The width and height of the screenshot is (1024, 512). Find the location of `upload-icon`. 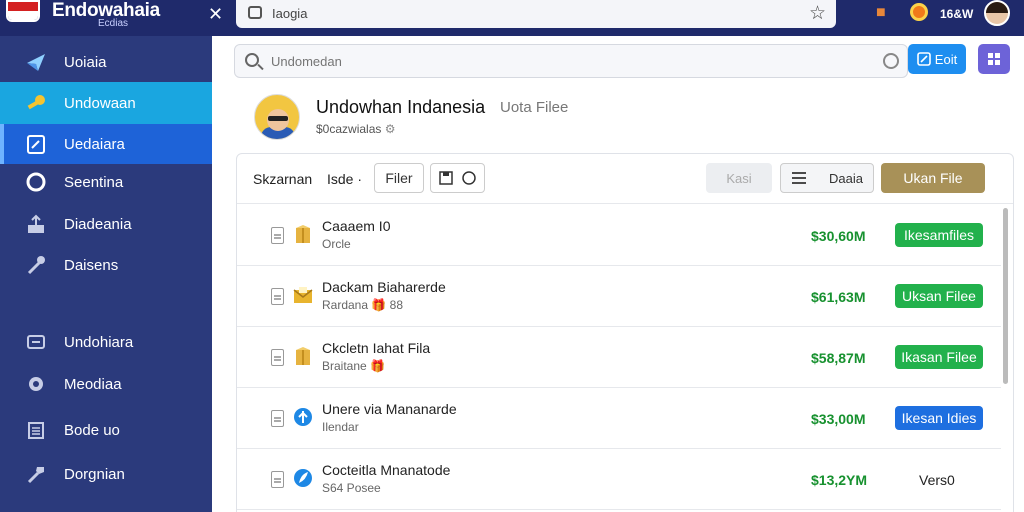

upload-icon is located at coordinates (36, 224).